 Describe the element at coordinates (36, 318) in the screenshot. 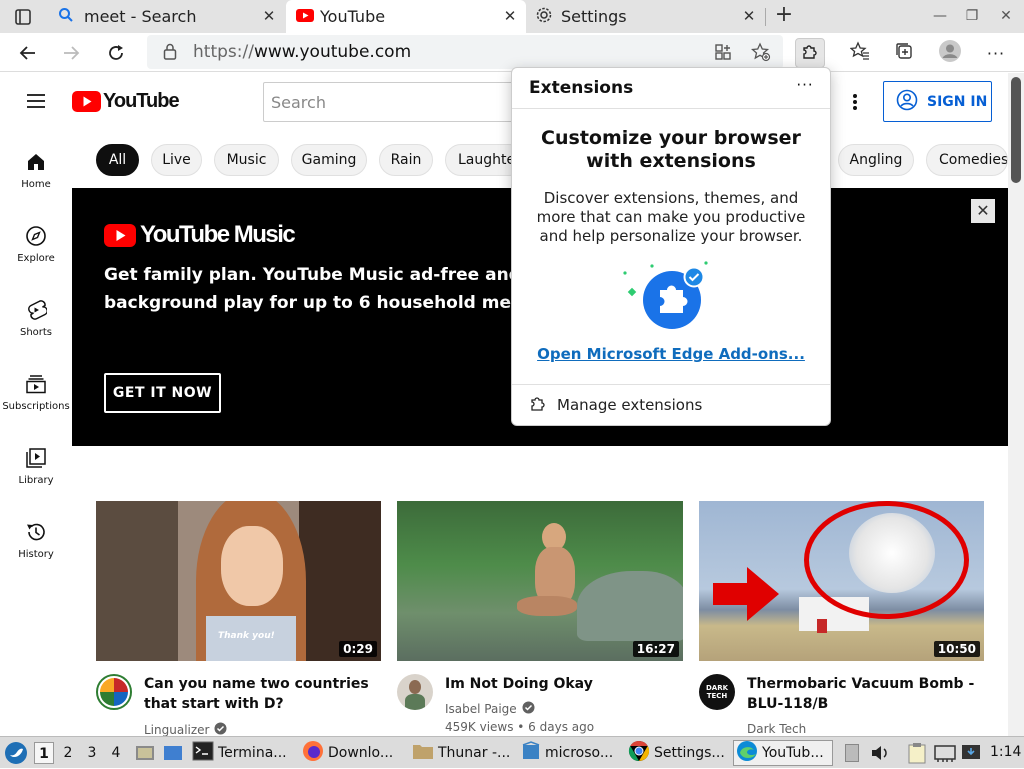

I see `sidebar-item-shorts: Shorts` at that location.